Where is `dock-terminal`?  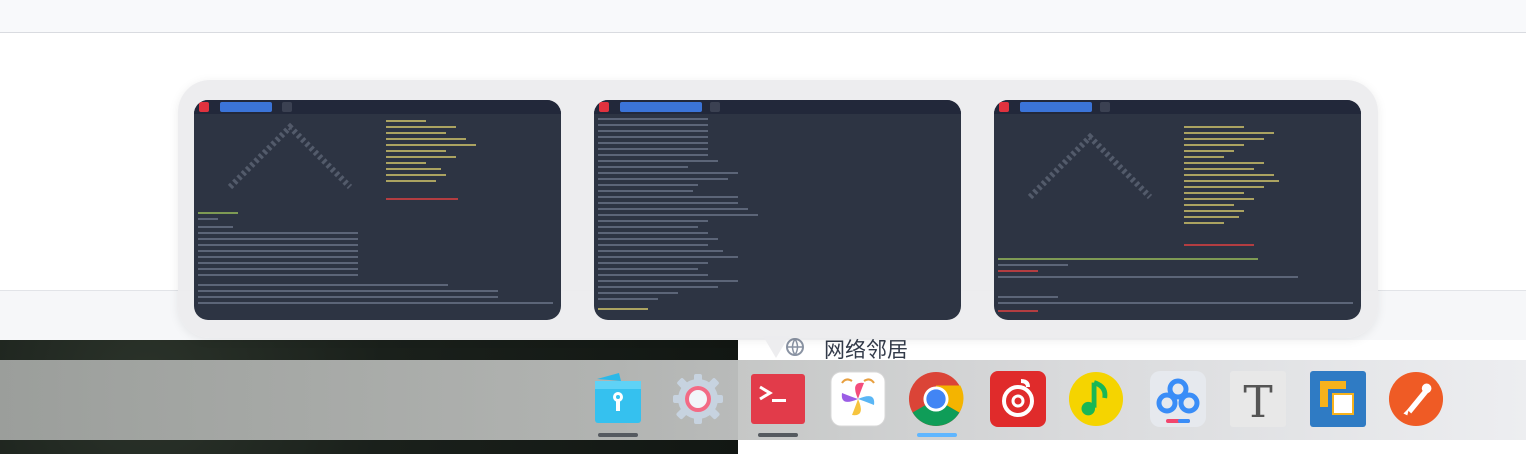 dock-terminal is located at coordinates (778, 399).